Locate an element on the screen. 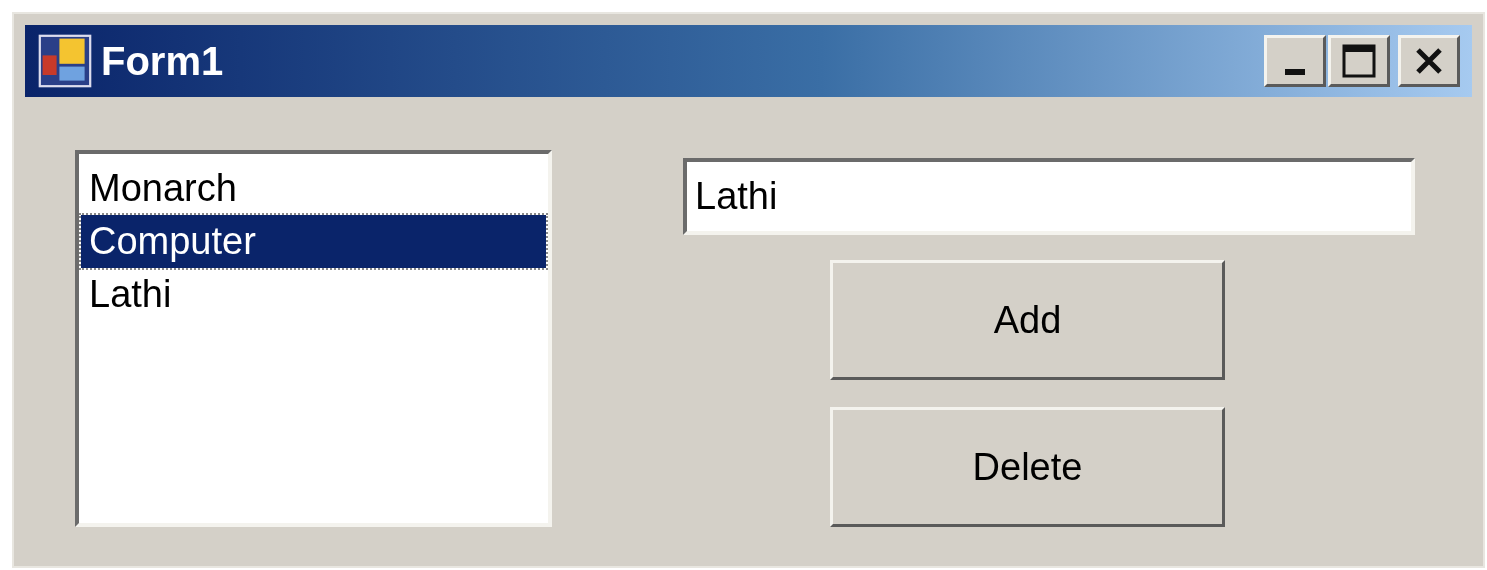 The image size is (1487, 570). delete-button: Delete is located at coordinates (1027, 467).